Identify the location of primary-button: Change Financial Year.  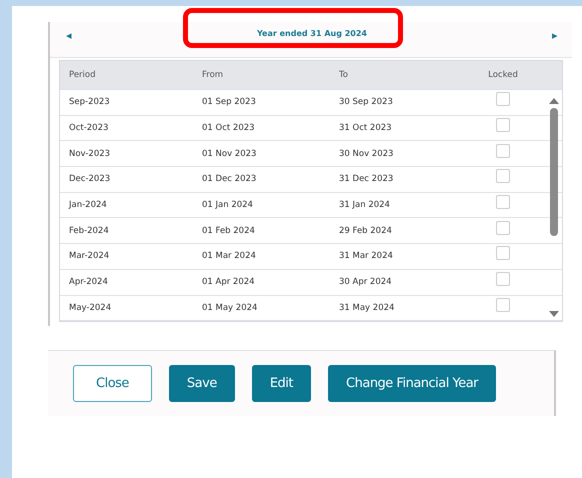
(412, 383).